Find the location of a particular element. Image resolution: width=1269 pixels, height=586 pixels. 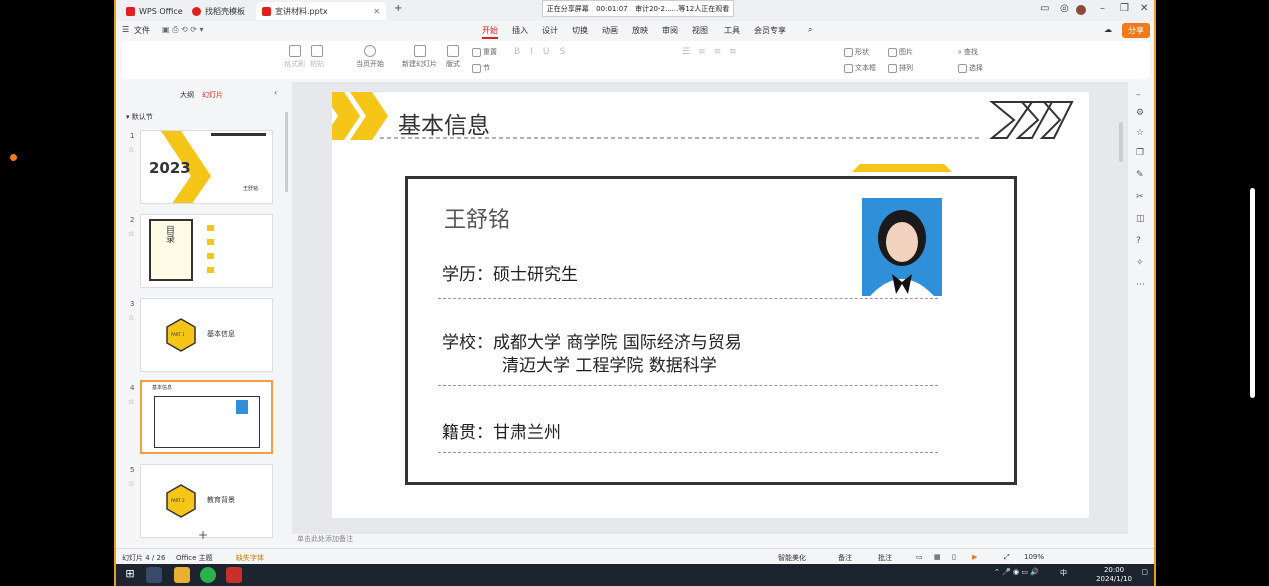

menu-item-slideshow: 放映 is located at coordinates (640, 30).